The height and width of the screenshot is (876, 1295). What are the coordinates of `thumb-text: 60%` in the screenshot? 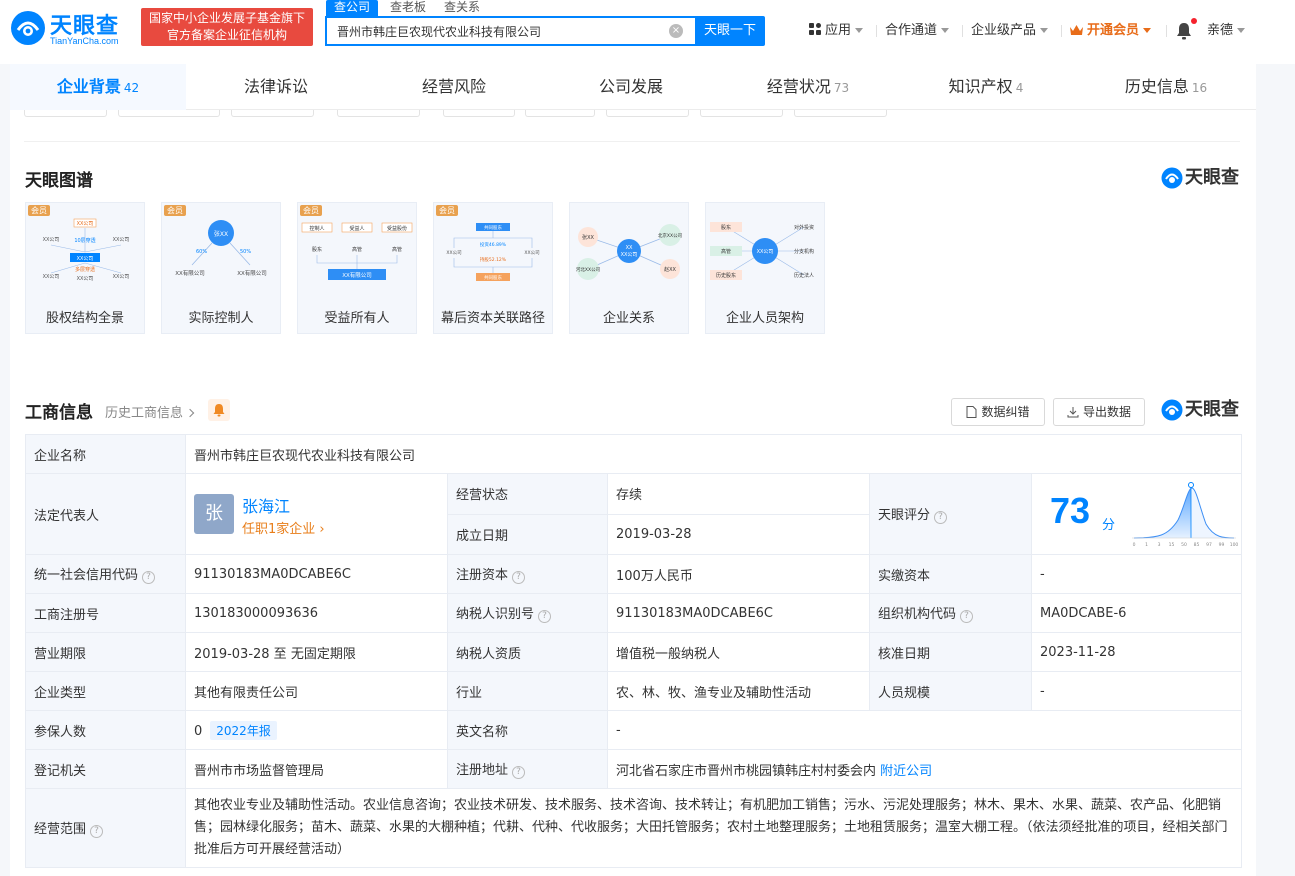 It's located at (201, 252).